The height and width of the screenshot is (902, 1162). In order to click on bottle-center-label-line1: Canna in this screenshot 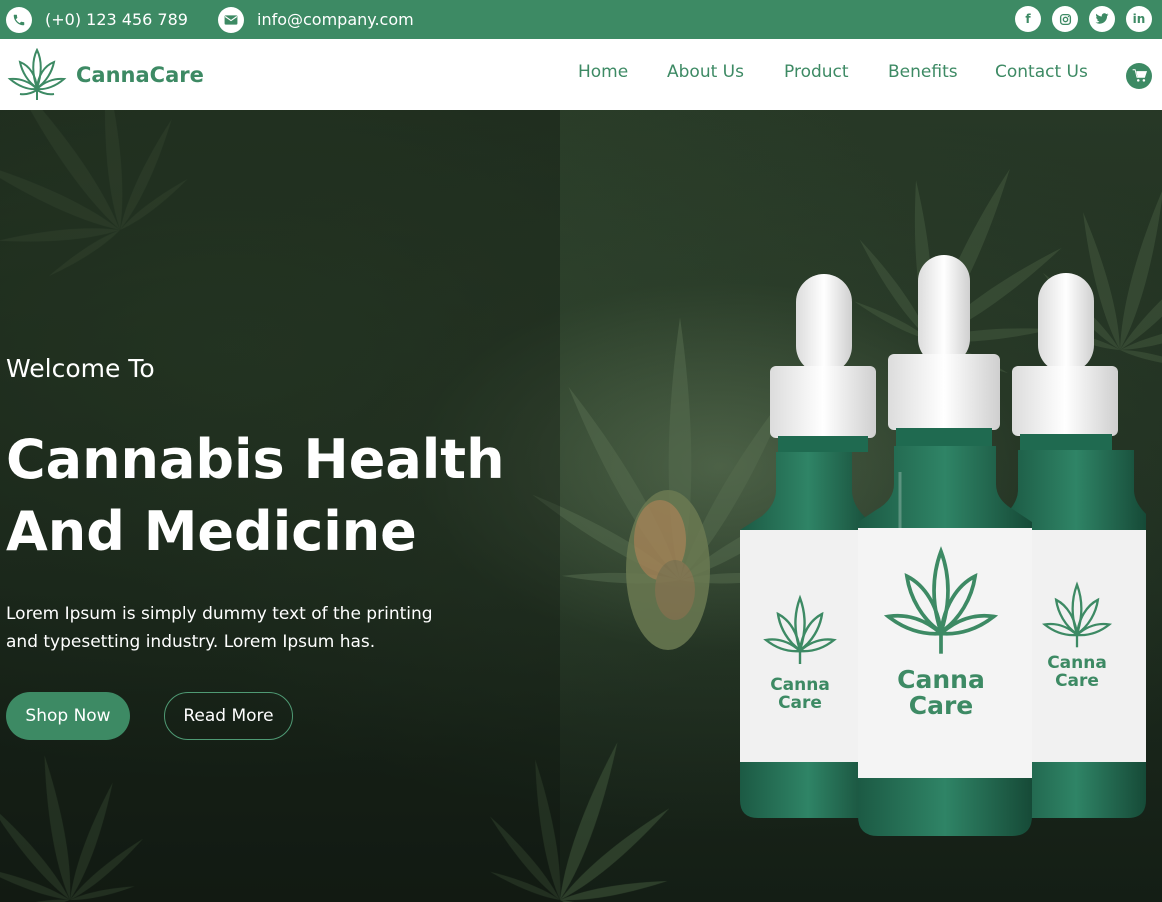, I will do `click(941, 679)`.